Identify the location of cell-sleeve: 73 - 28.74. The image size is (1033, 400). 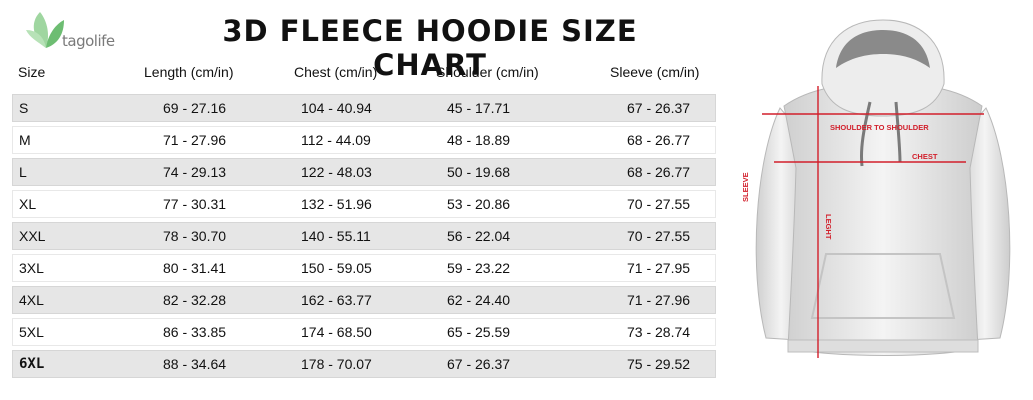
(659, 332).